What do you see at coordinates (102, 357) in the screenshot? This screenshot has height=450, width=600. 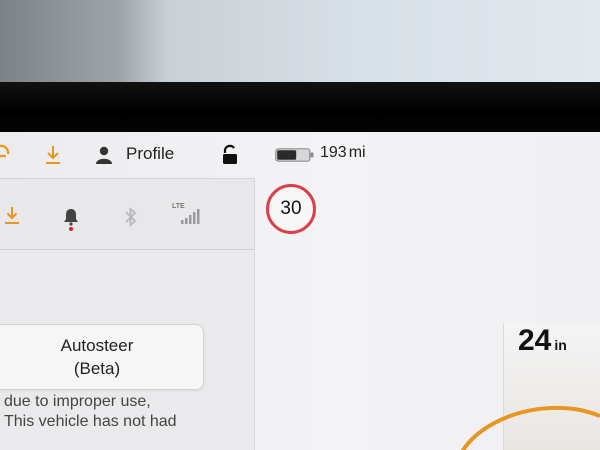 I see `autosteer-button: Autosteer (Beta)` at bounding box center [102, 357].